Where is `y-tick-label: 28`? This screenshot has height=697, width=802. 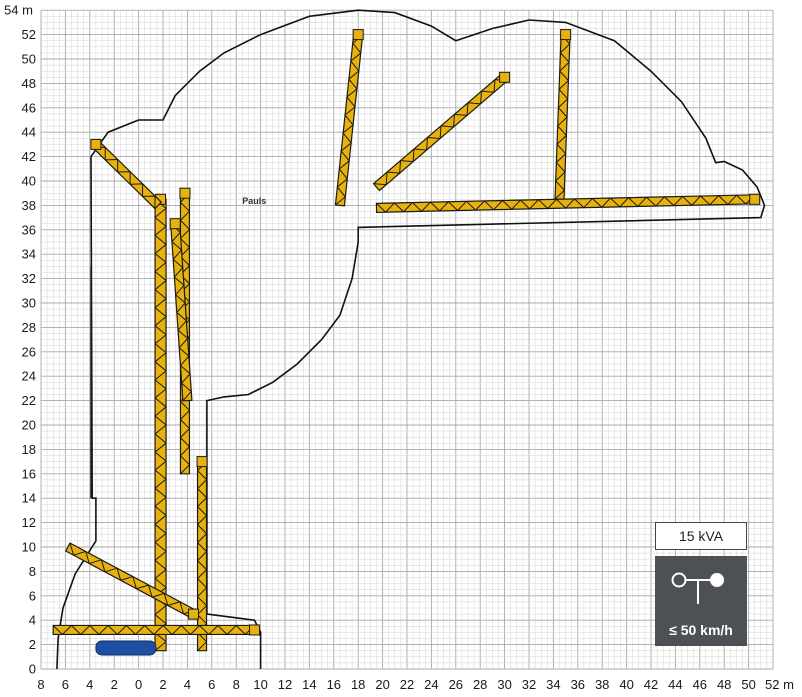
y-tick-label: 28 is located at coordinates (29, 327).